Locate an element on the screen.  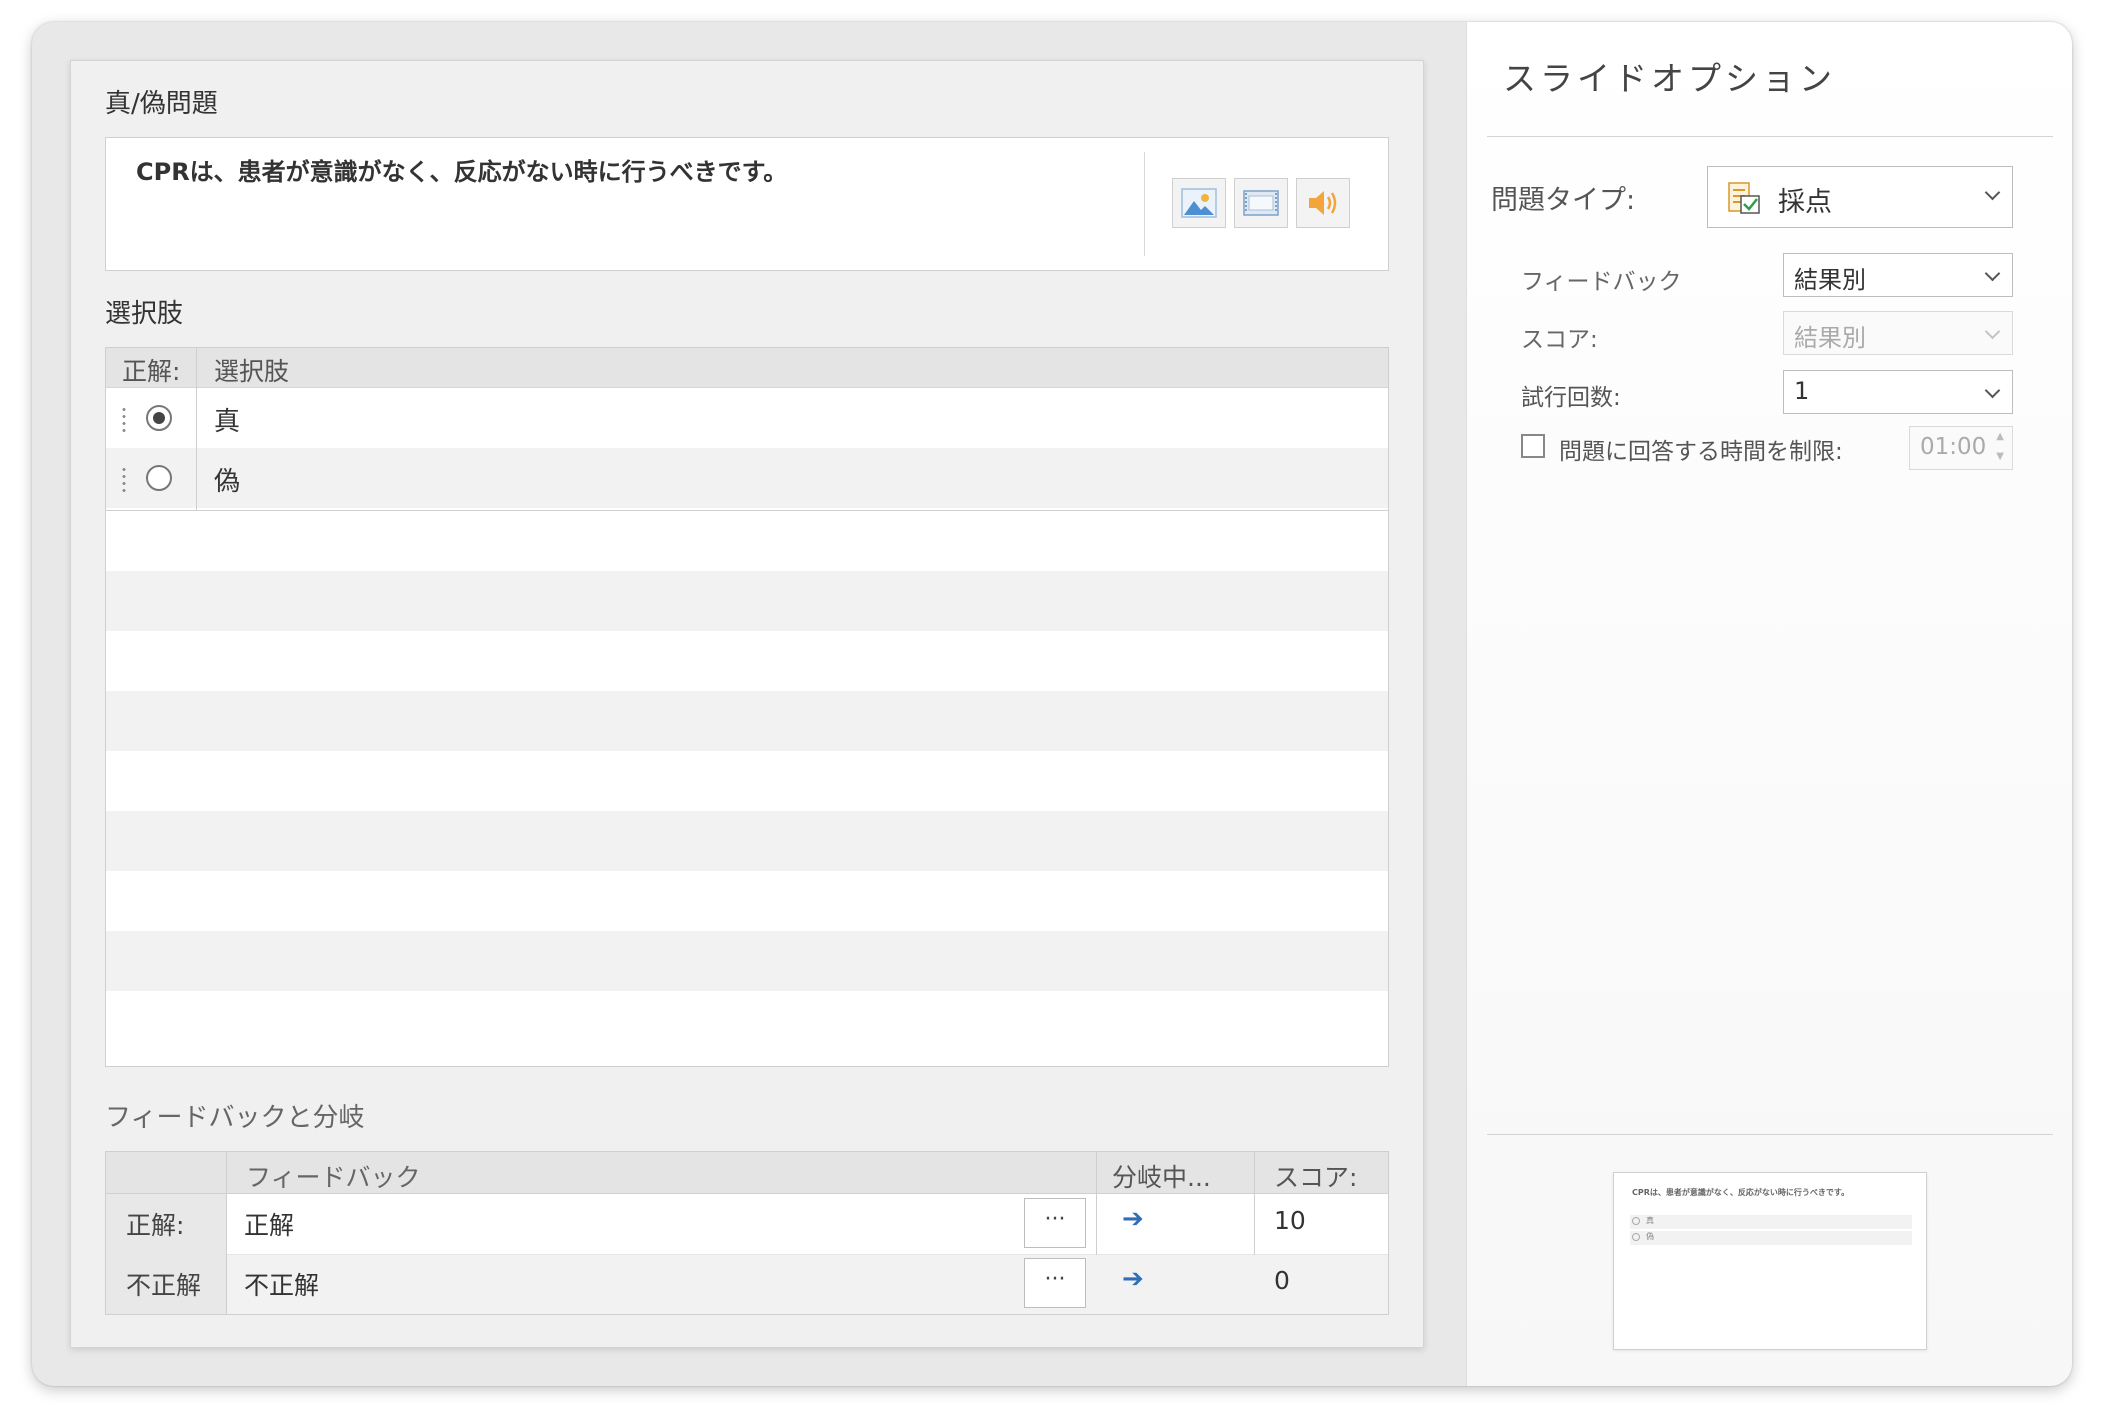
correct-radio-false is located at coordinates (159, 478).